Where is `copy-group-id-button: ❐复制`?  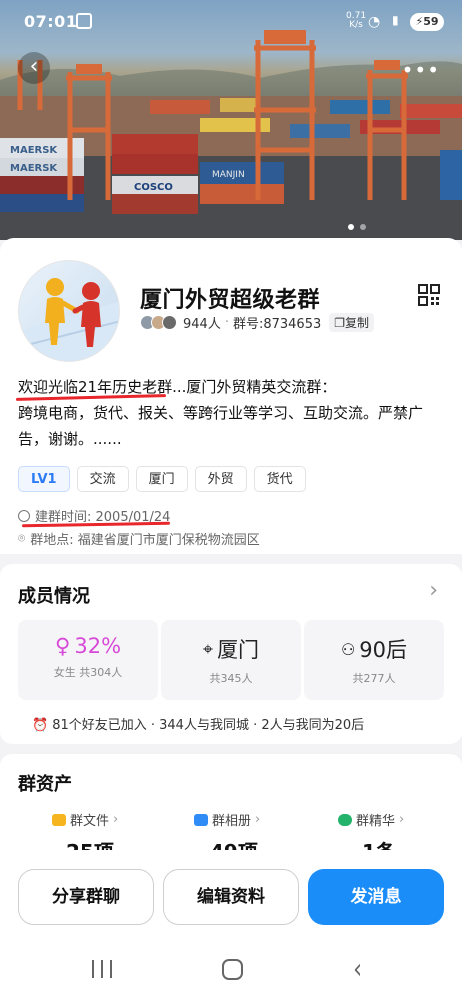 copy-group-id-button: ❐复制 is located at coordinates (352, 322).